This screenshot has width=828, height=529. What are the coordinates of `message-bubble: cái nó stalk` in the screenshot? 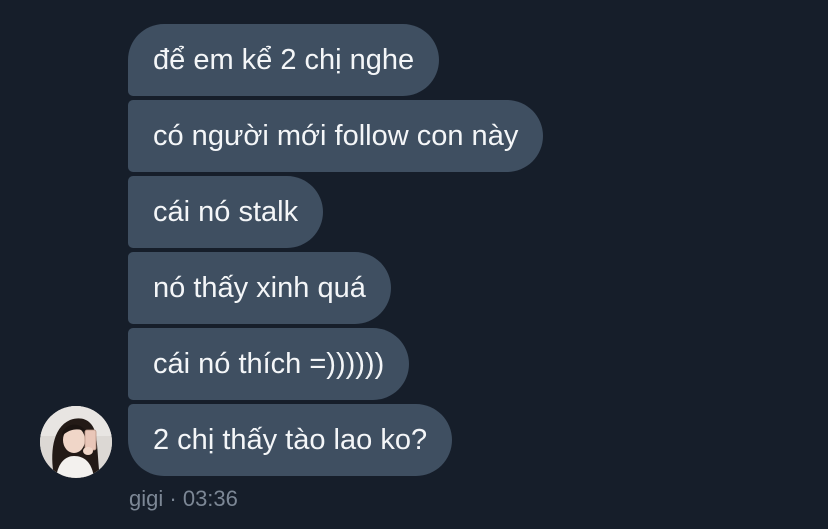 It's located at (226, 212).